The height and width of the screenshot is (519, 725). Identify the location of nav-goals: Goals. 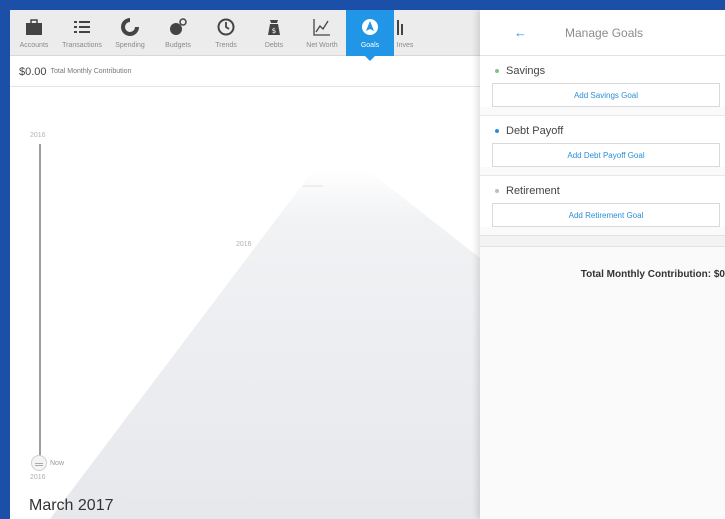
(370, 35).